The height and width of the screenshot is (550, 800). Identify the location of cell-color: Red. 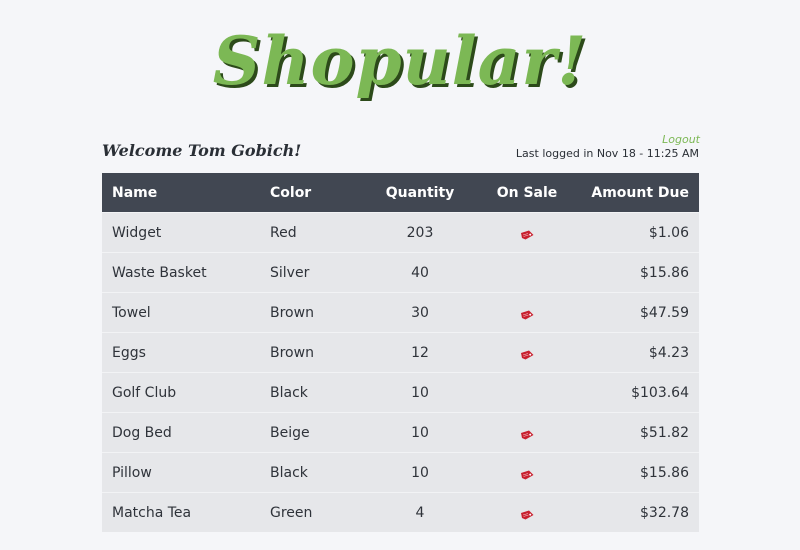
(313, 232).